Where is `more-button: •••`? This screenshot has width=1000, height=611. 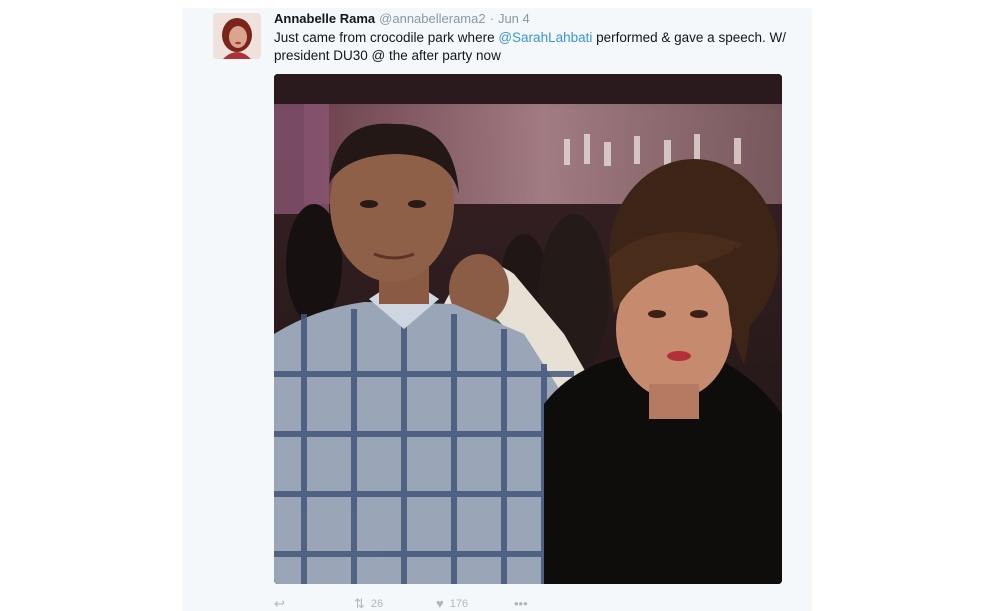
more-button: ••• is located at coordinates (521, 603).